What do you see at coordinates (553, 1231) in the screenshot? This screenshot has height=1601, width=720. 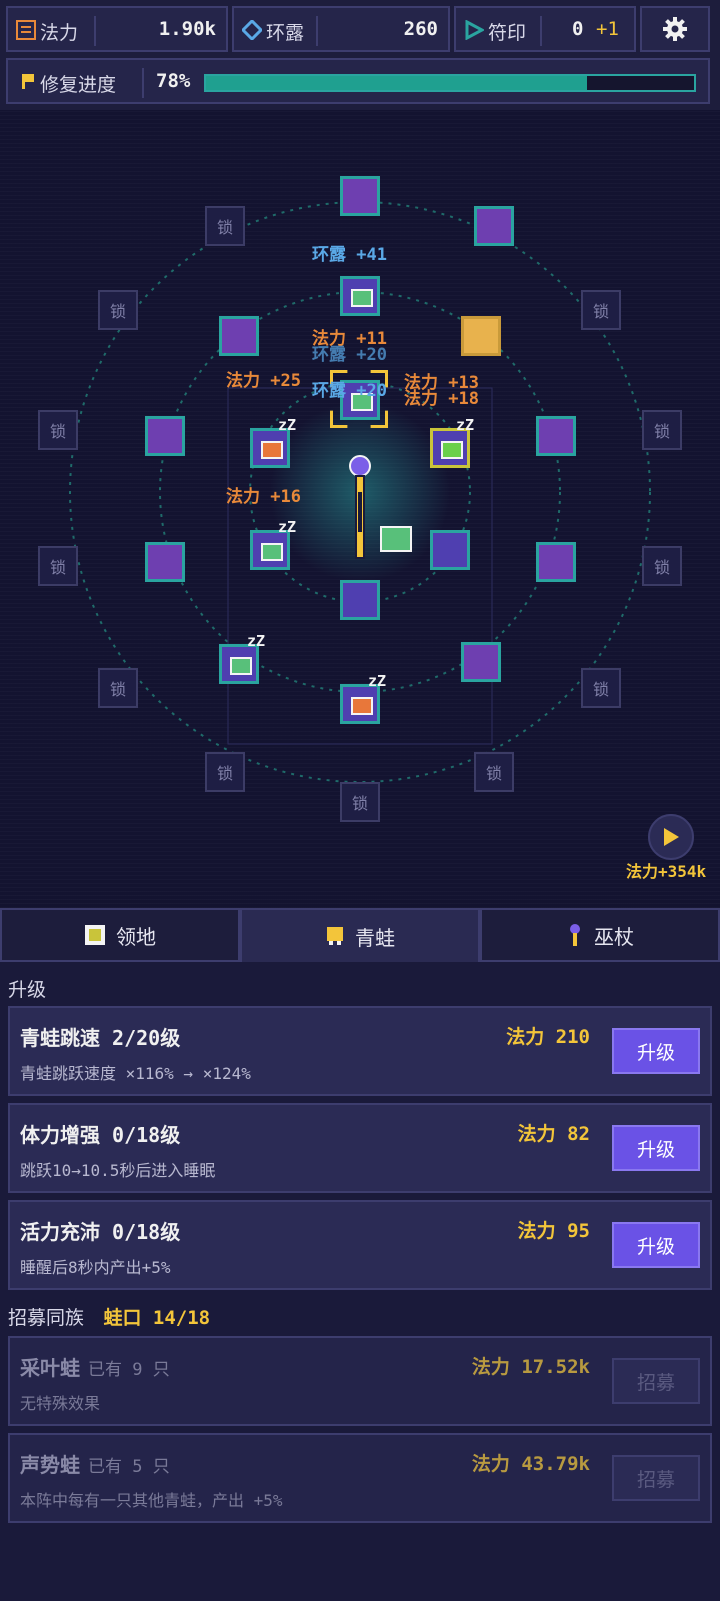 I see `upgrade-cost: 法力 95` at bounding box center [553, 1231].